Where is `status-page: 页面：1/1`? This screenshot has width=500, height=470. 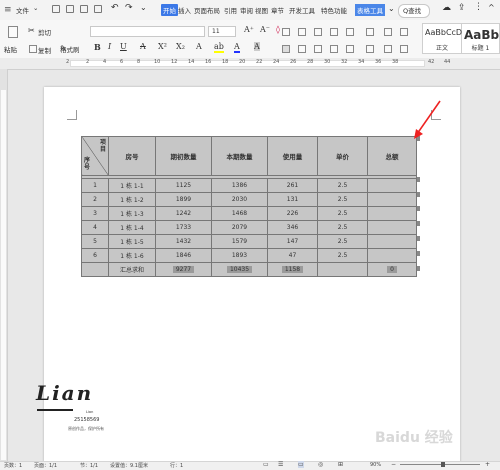
status-page: 页面：1/1 is located at coordinates (45, 465).